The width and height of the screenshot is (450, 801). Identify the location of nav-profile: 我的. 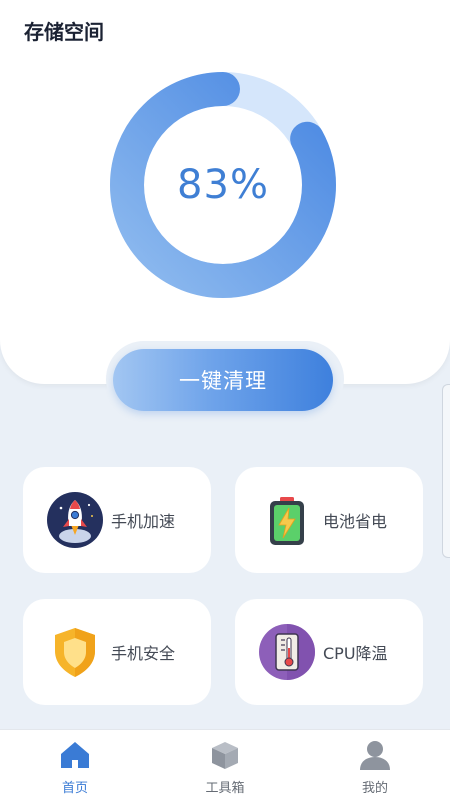
(375, 765).